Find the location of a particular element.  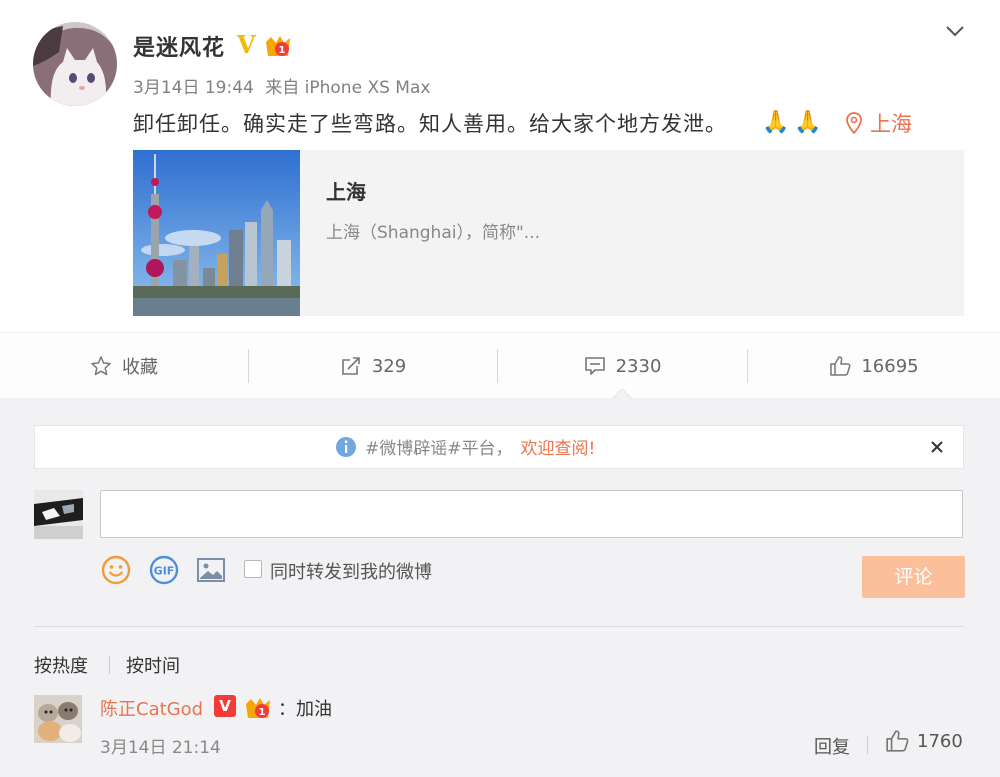

comment-time: 3月14日 21:14 is located at coordinates (160, 745).